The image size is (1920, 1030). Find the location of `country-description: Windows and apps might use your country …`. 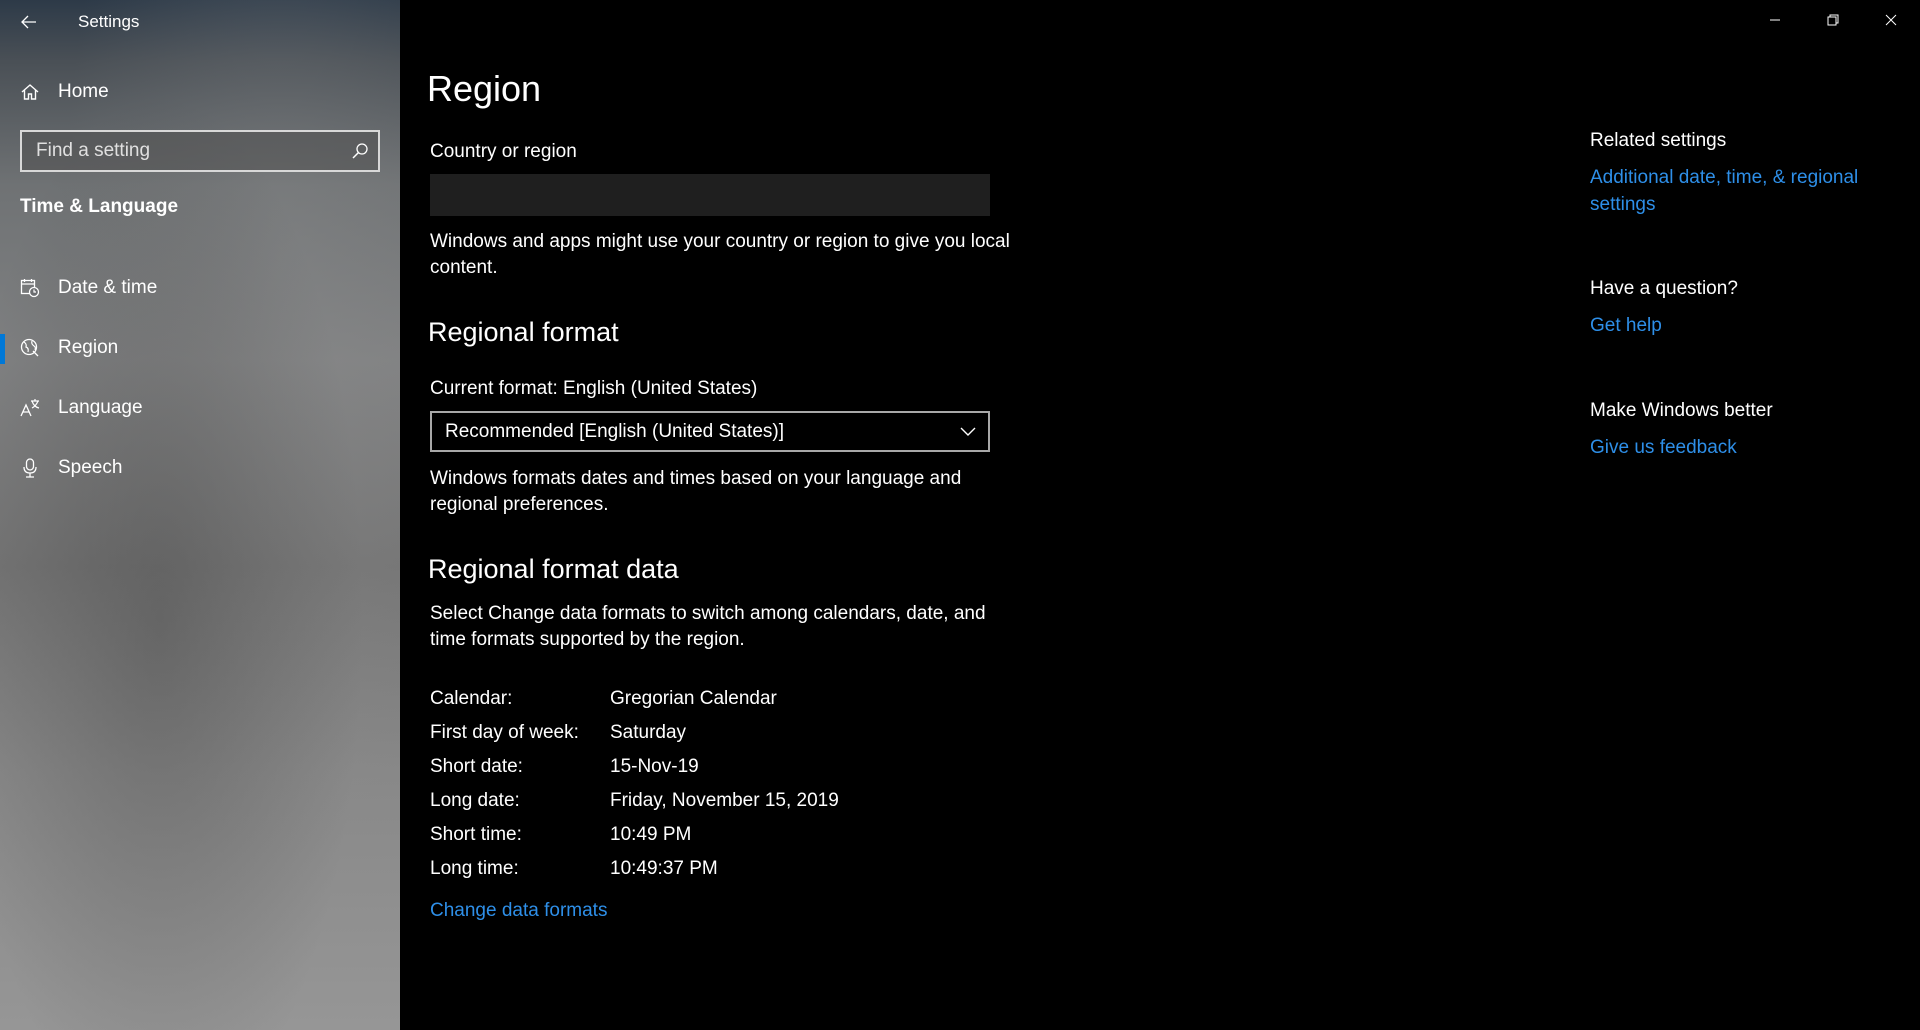

country-description: Windows and apps might use your country … is located at coordinates (720, 254).